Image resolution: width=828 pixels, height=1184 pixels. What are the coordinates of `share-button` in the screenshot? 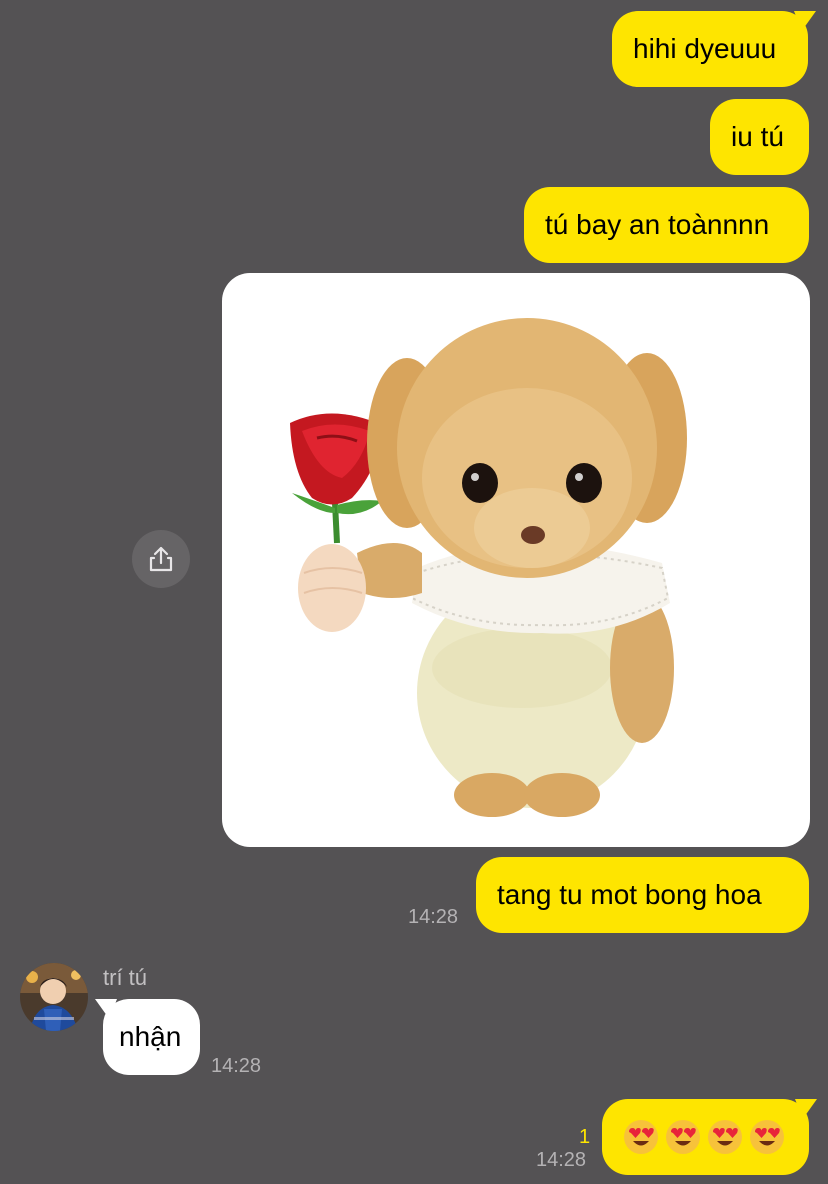 It's located at (161, 559).